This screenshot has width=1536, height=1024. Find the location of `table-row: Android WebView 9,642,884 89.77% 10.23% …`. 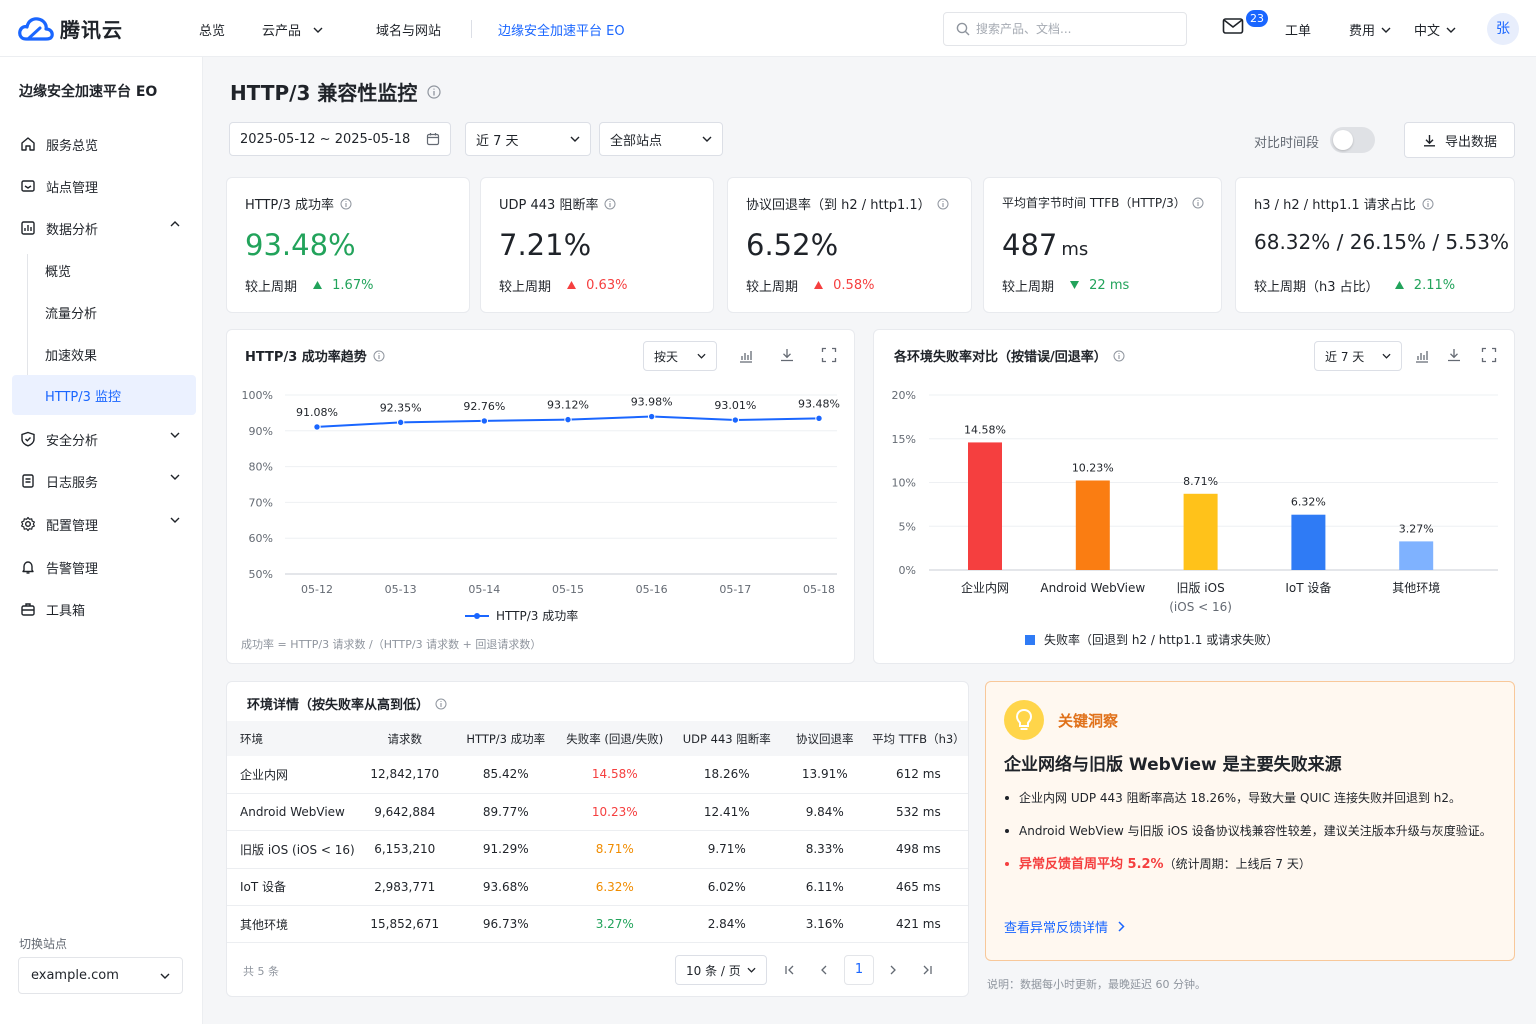

table-row: Android WebView 9,642,884 89.77% 10.23% … is located at coordinates (597, 812).